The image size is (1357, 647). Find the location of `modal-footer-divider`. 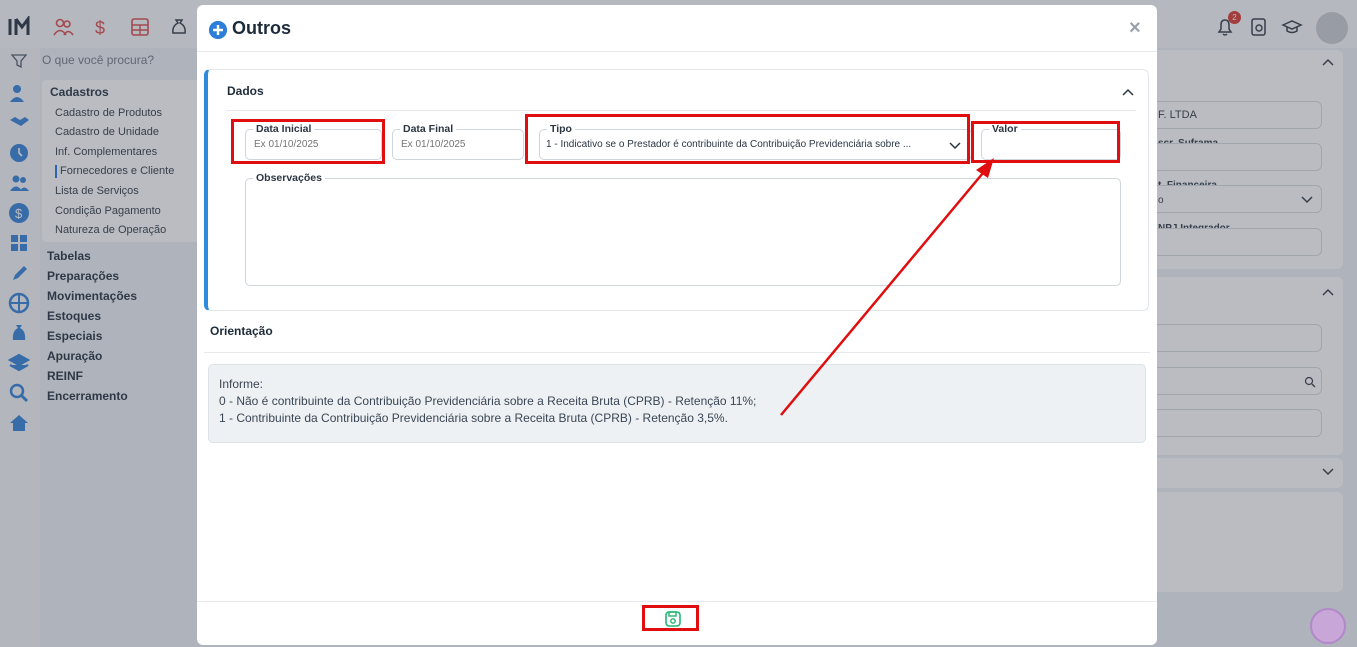

modal-footer-divider is located at coordinates (677, 601).